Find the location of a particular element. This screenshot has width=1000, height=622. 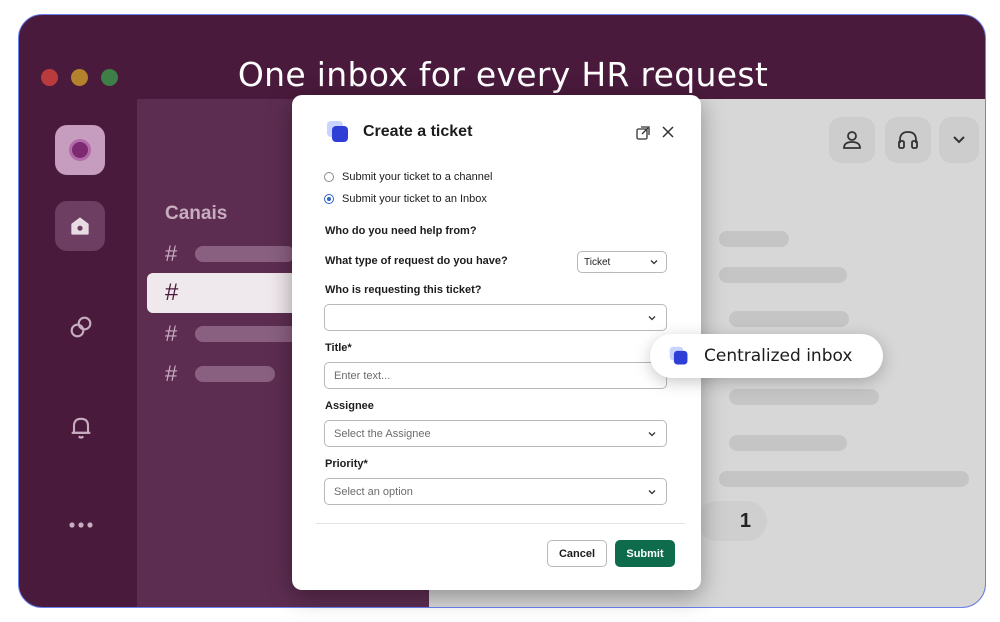

bell-icon is located at coordinates (81, 427).